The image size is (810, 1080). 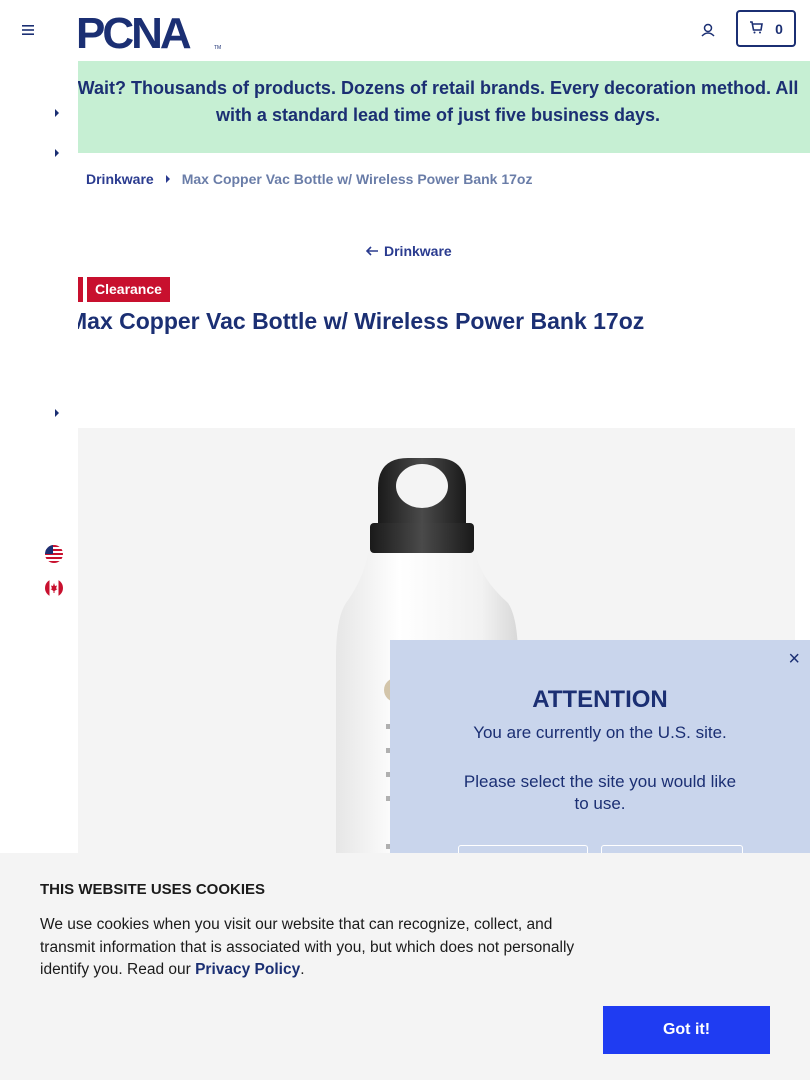 What do you see at coordinates (600, 732) in the screenshot?
I see `modal-current-site-text: You are currently on the U.S. site.` at bounding box center [600, 732].